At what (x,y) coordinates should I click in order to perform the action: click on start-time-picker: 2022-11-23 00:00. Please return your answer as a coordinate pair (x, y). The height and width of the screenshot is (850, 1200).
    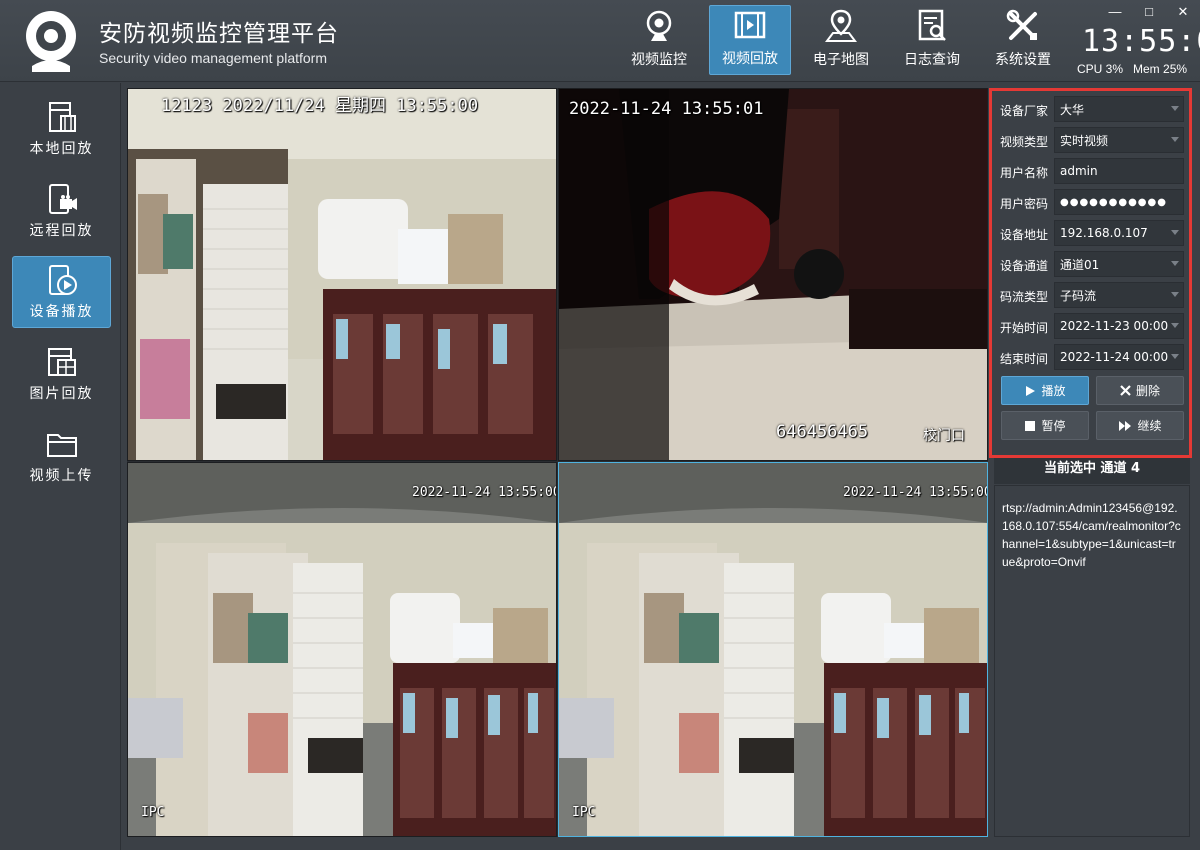
    Looking at the image, I should click on (1119, 326).